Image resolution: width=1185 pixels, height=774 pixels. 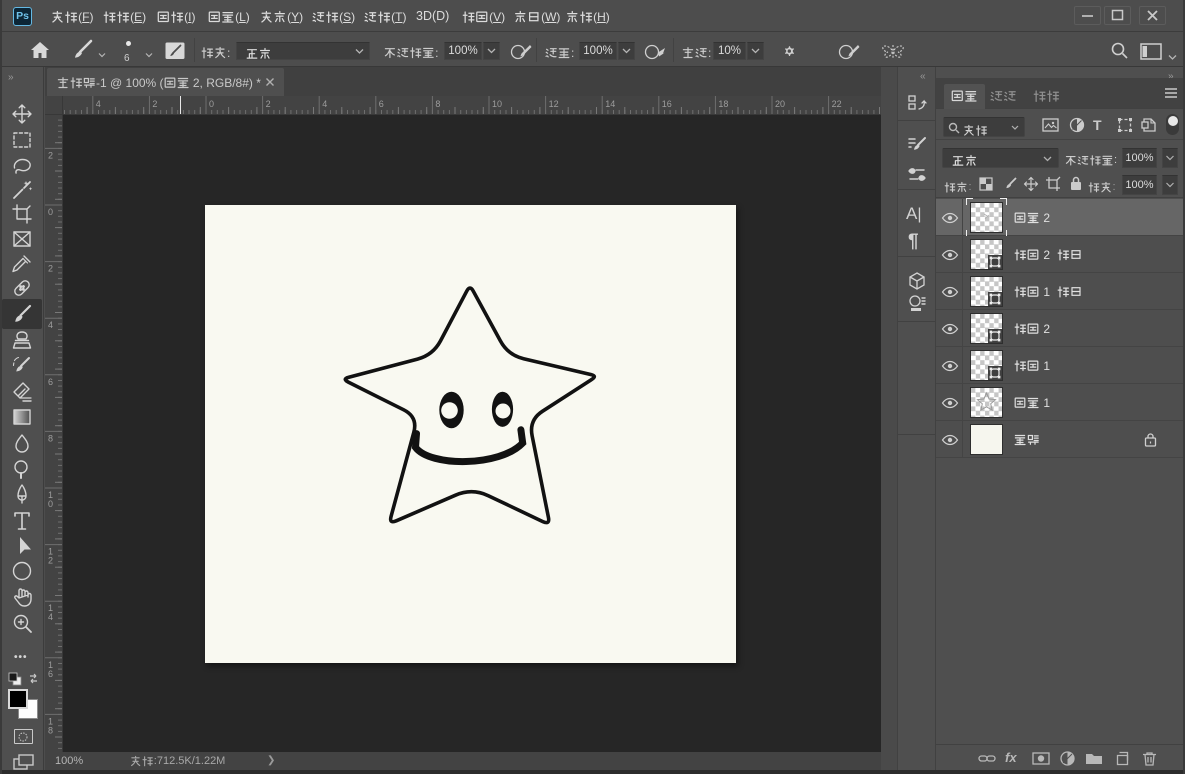 What do you see at coordinates (837, 104) in the screenshot?
I see `svg-text: 22` at bounding box center [837, 104].